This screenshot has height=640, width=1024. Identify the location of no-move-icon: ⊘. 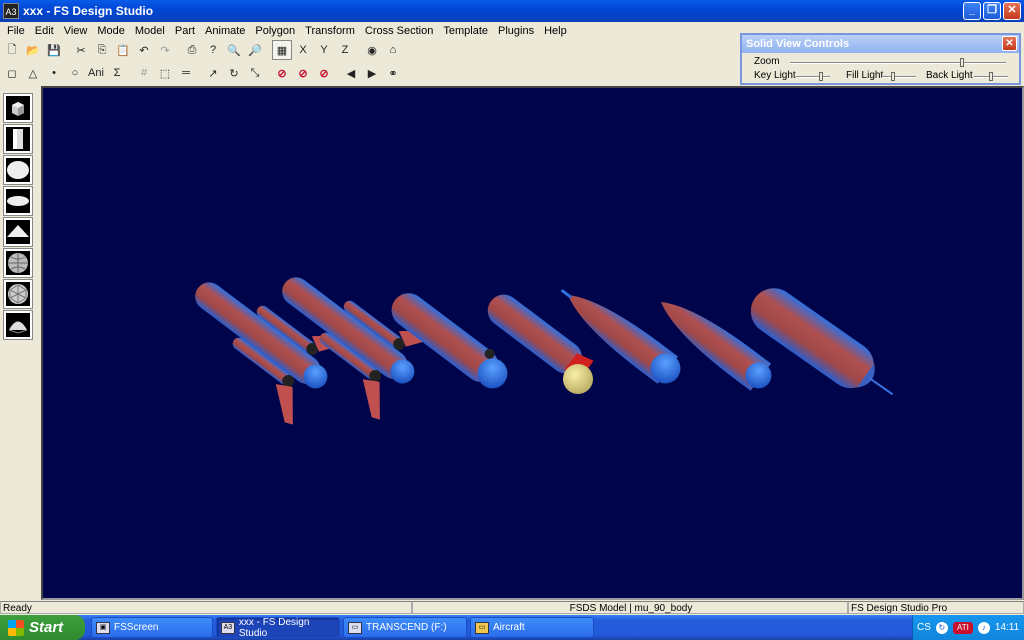
(282, 73).